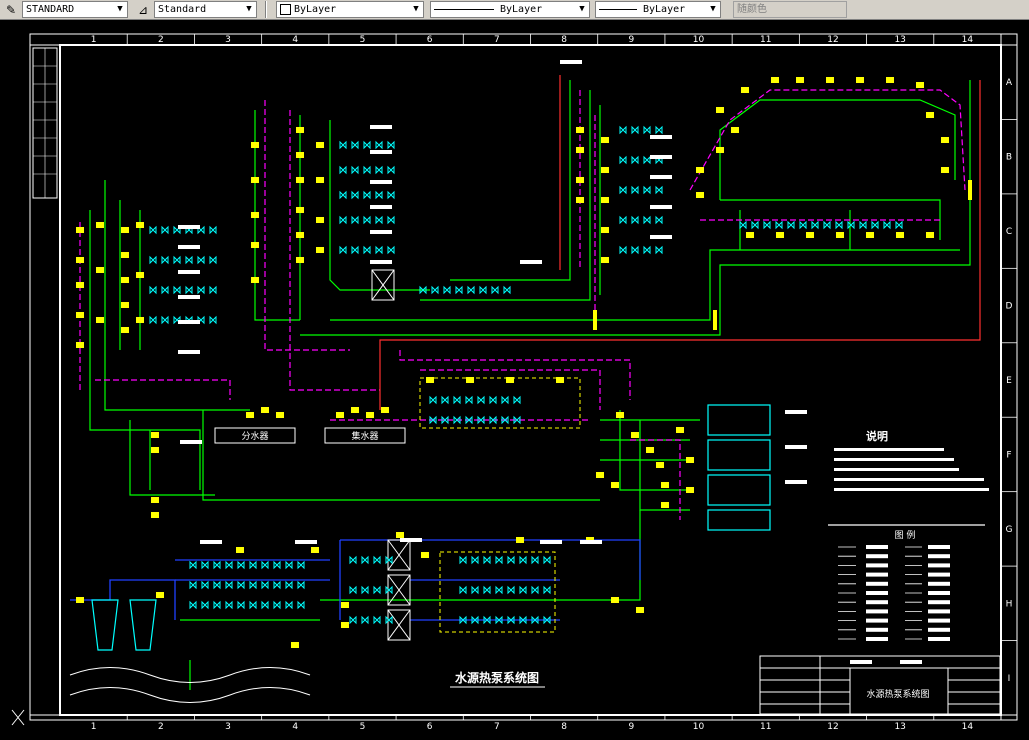  I want to click on legend-title: 图 例, so click(905, 535).